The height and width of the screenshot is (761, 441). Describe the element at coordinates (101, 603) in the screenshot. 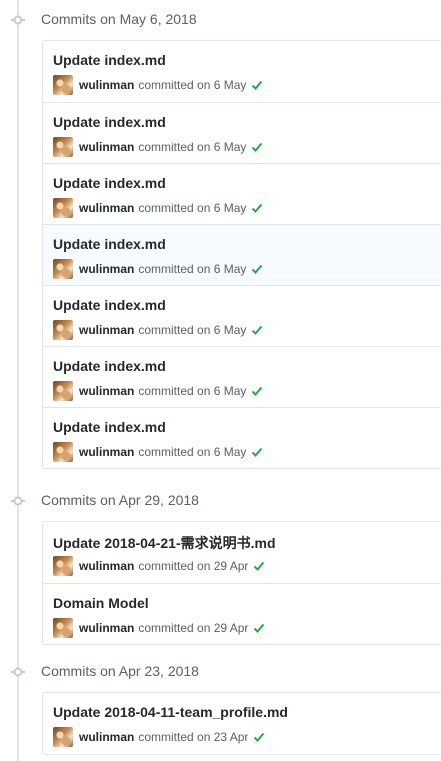

I see `commit-message-link: Domain Model` at that location.